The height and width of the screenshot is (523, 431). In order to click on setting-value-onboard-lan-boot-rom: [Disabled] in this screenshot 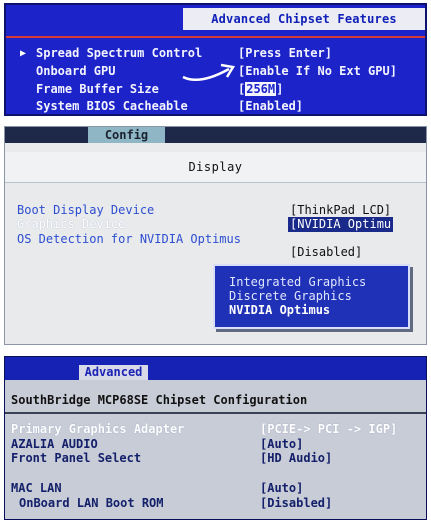, I will do `click(296, 503)`.